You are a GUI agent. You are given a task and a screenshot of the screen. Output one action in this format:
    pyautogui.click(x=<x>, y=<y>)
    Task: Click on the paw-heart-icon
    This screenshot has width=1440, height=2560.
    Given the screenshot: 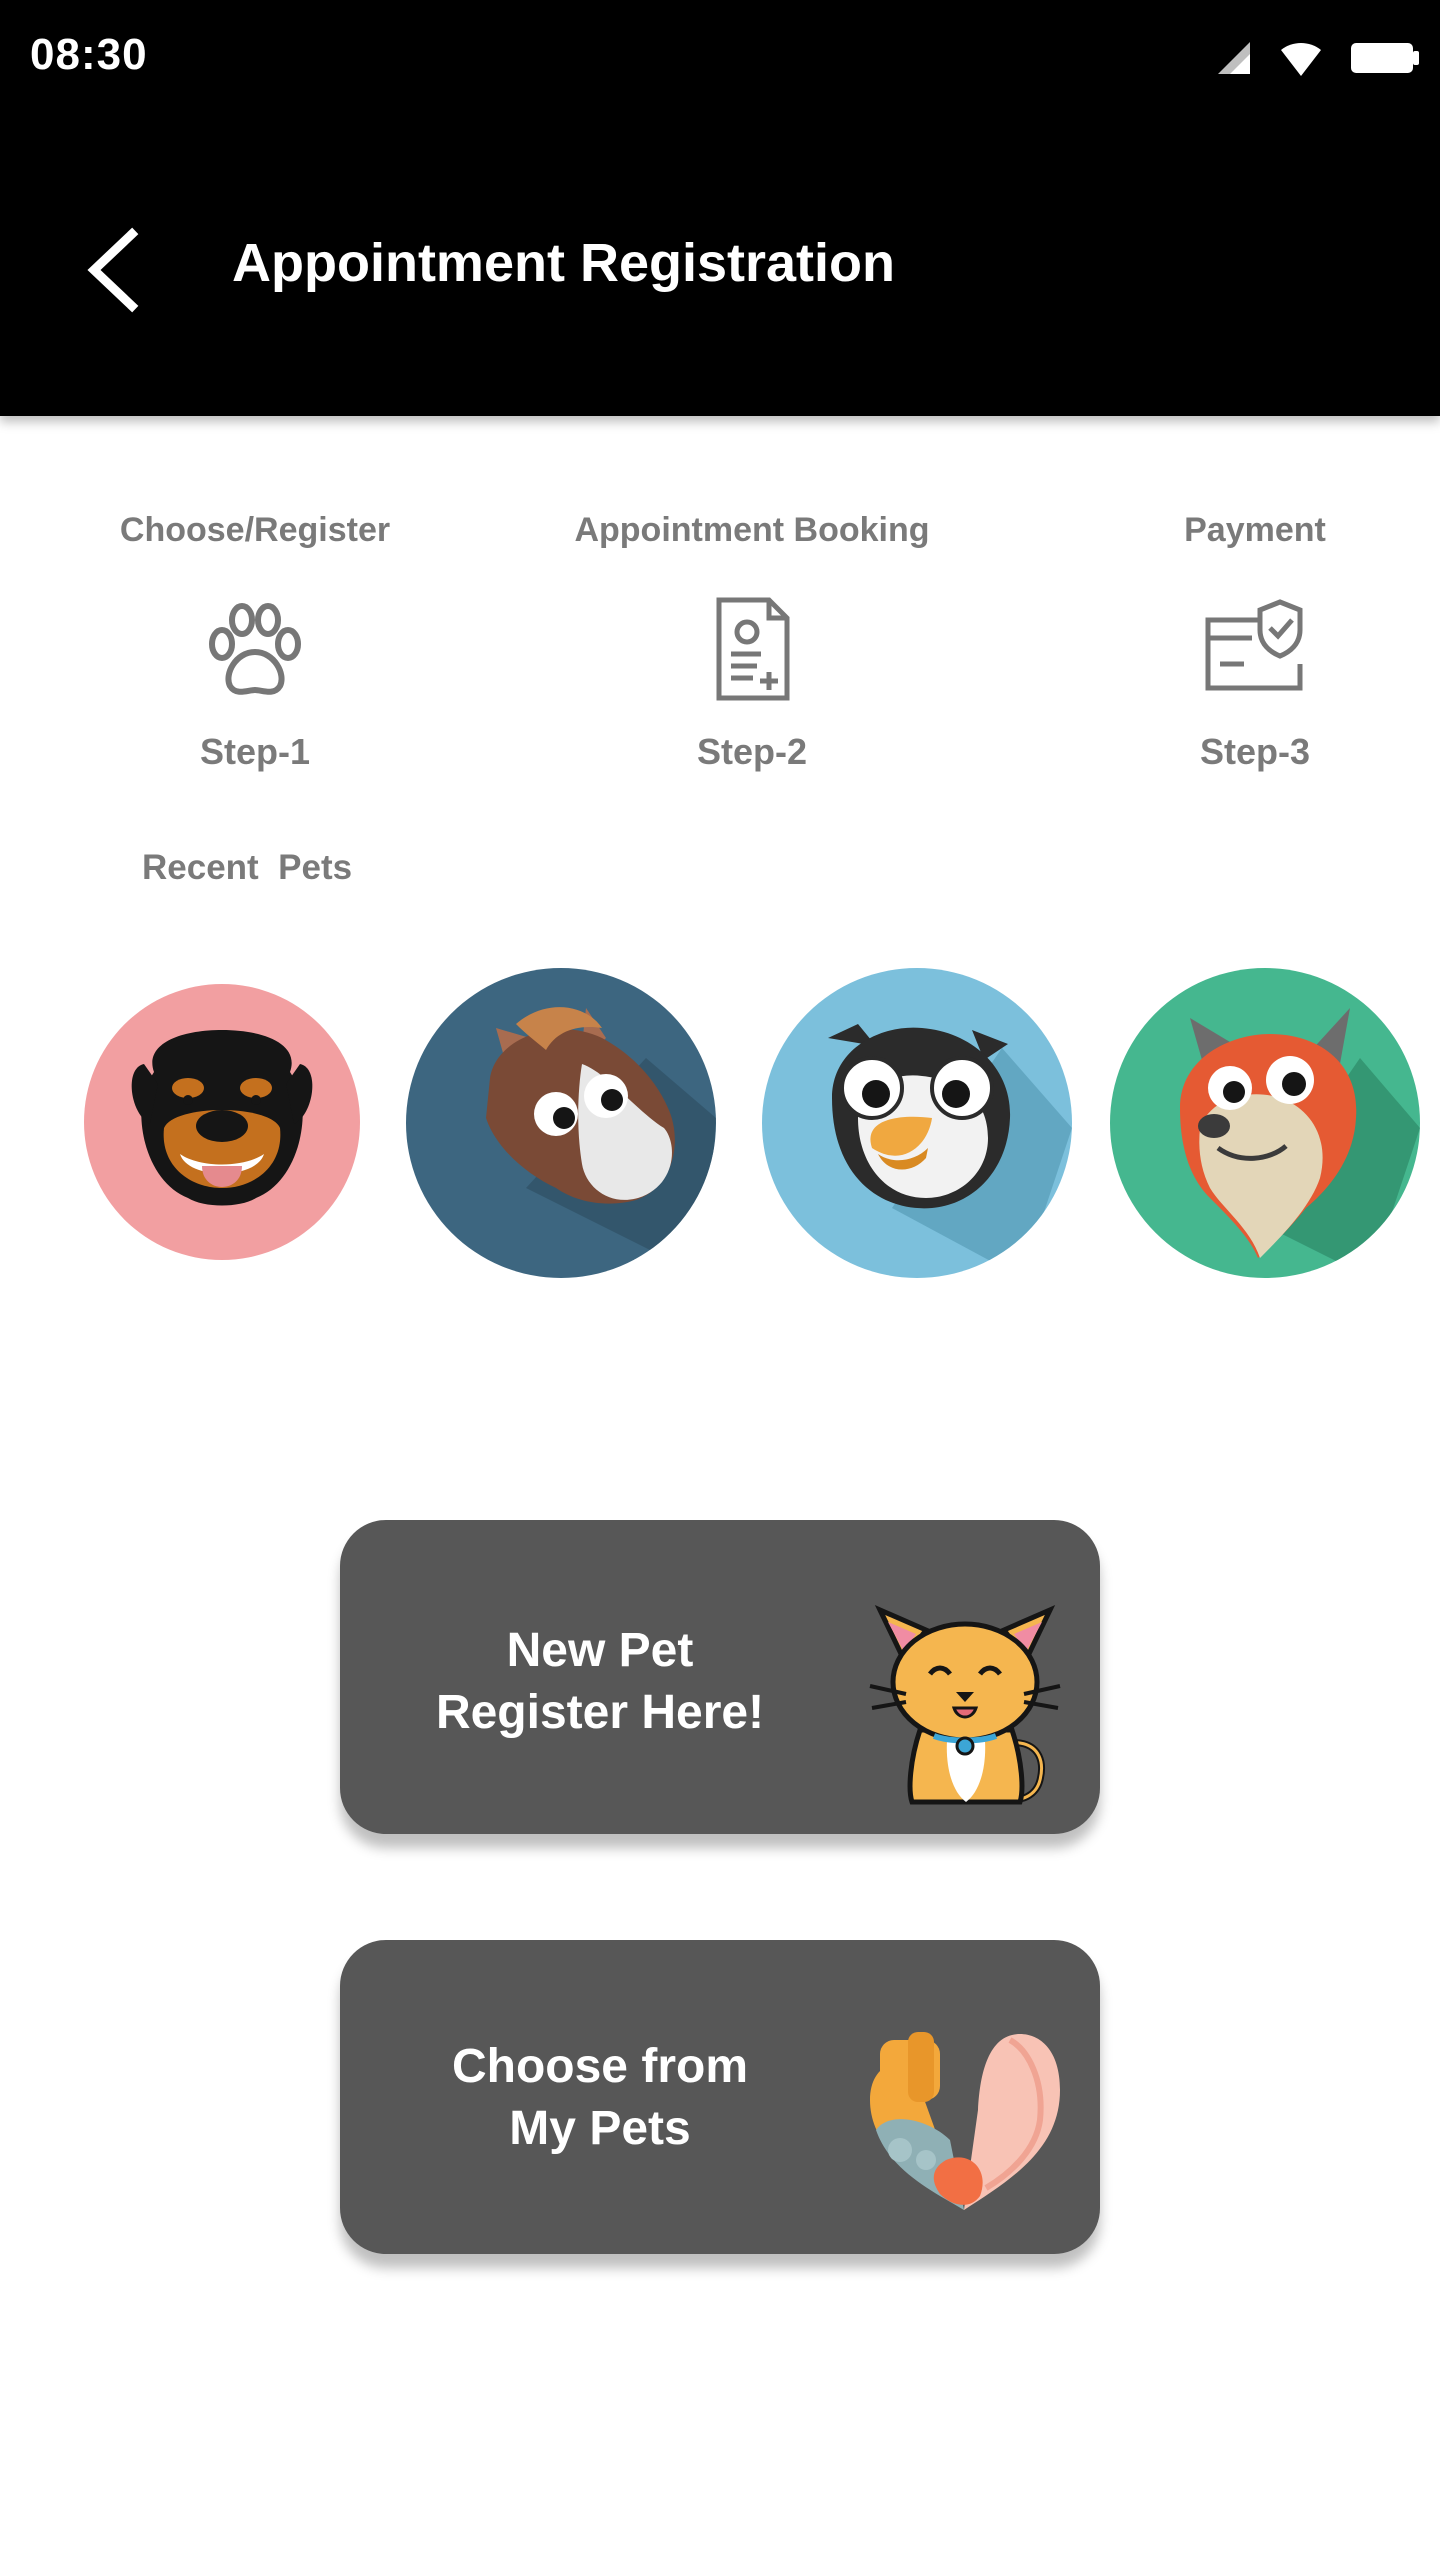 What is the action you would take?
    pyautogui.click(x=965, y=2121)
    